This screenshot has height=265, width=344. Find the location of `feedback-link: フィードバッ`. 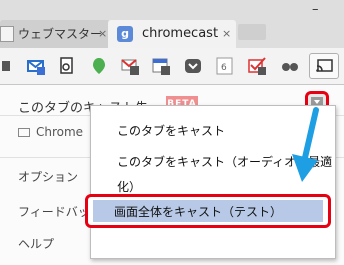

feedback-link: フィードバッ is located at coordinates (54, 211).